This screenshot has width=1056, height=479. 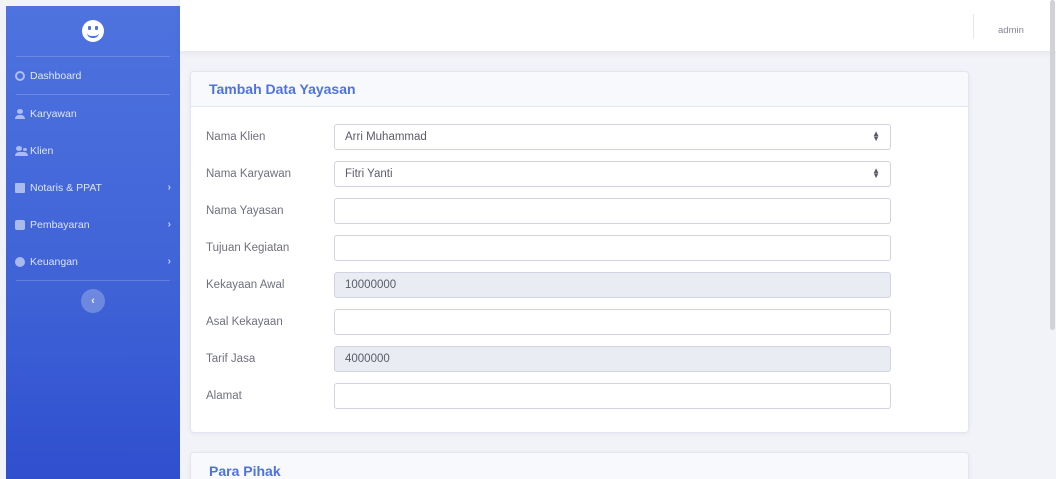 I want to click on card-header: Tambah Data Yayasan, so click(x=579, y=89).